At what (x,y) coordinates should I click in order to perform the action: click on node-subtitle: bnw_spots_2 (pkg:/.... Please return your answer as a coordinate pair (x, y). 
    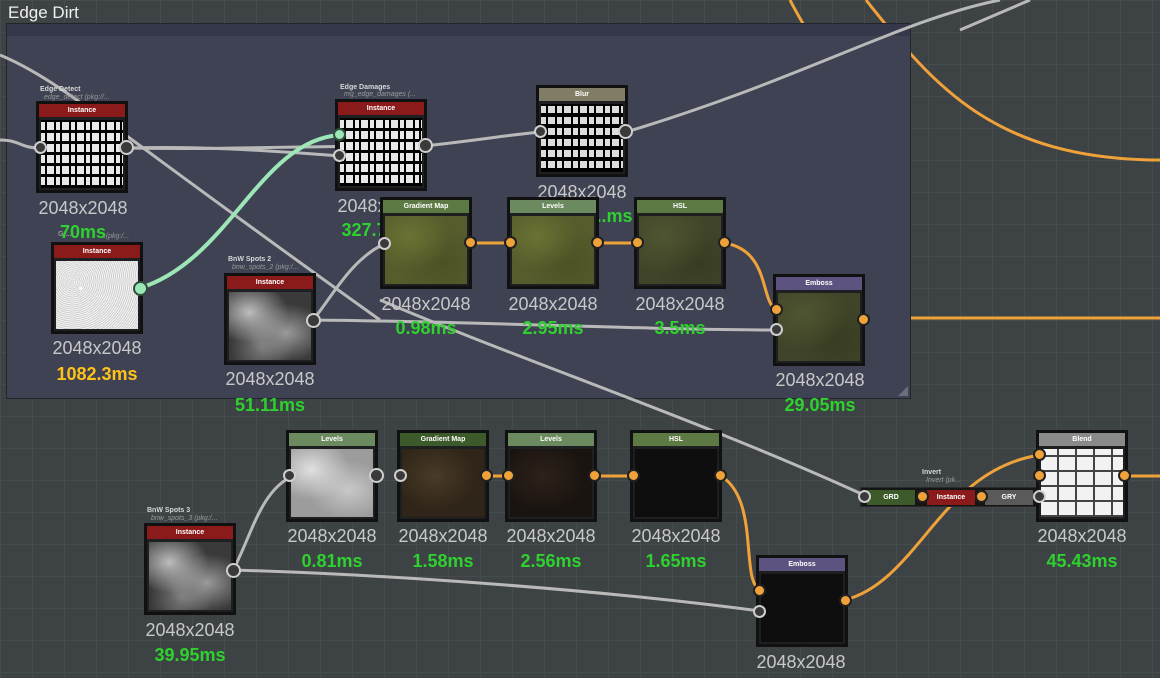
    Looking at the image, I should click on (265, 267).